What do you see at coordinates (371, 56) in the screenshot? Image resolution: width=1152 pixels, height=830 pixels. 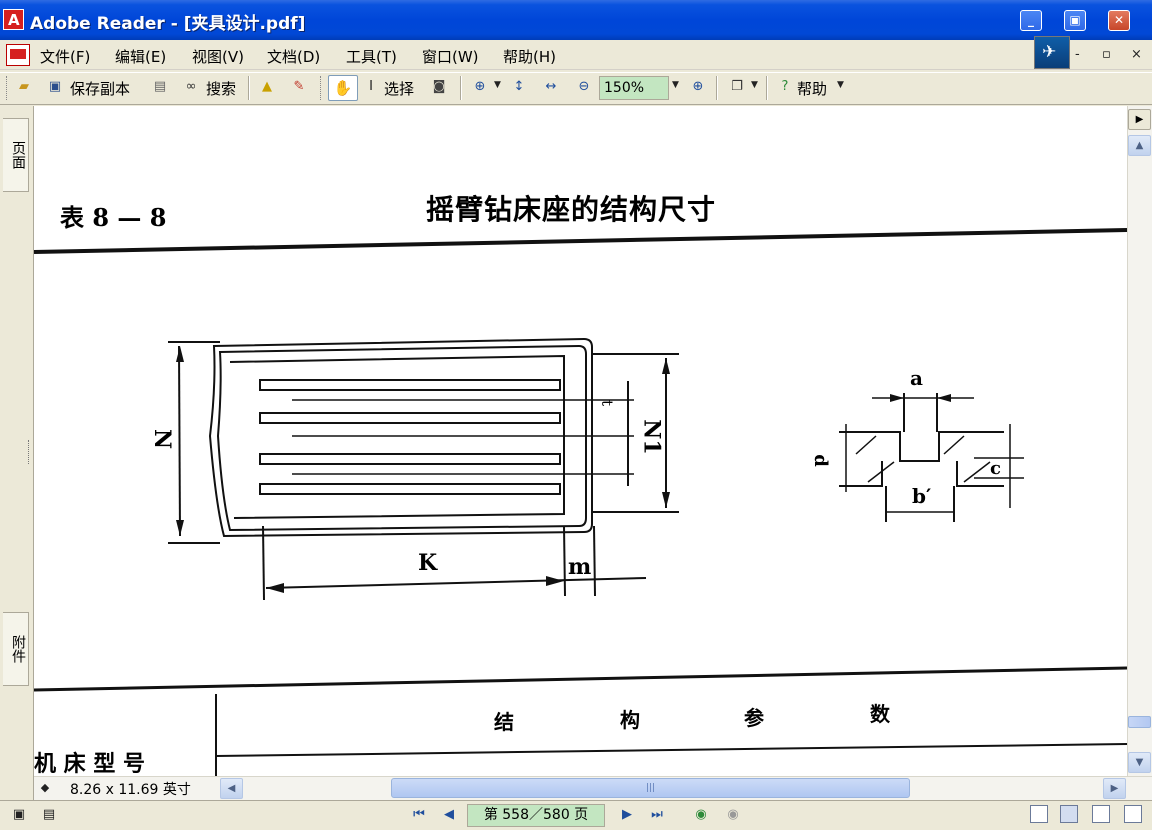 I see `menu-tools: 工具(T)` at bounding box center [371, 56].